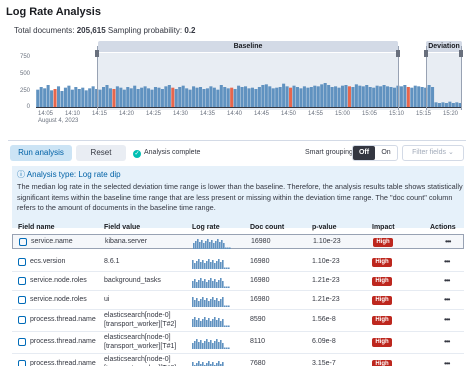  I want to click on header-impact: Impact, so click(383, 227).